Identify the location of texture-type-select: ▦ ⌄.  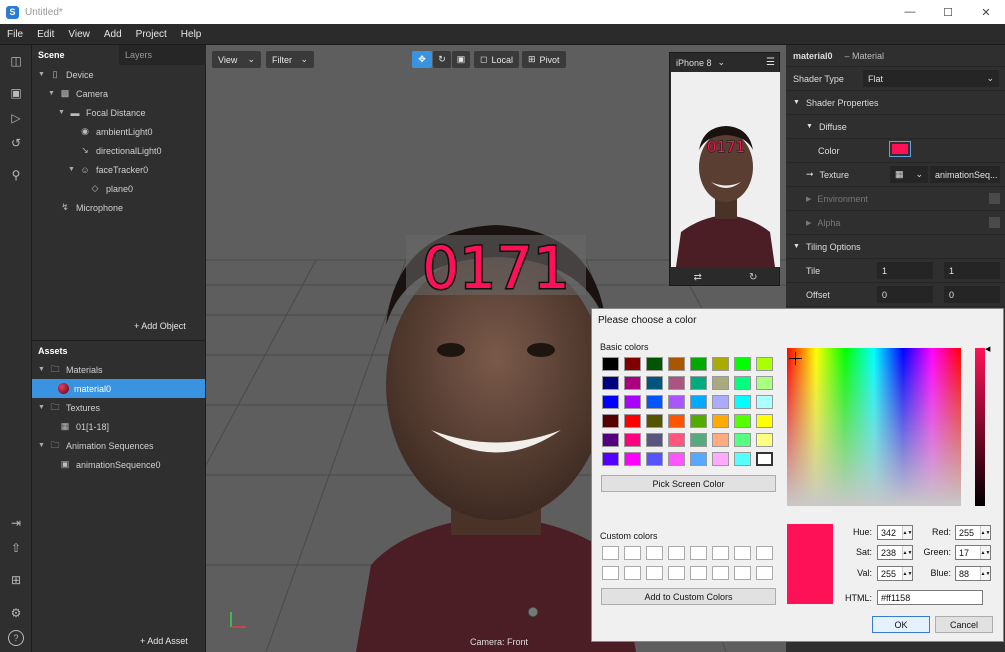
(909, 174).